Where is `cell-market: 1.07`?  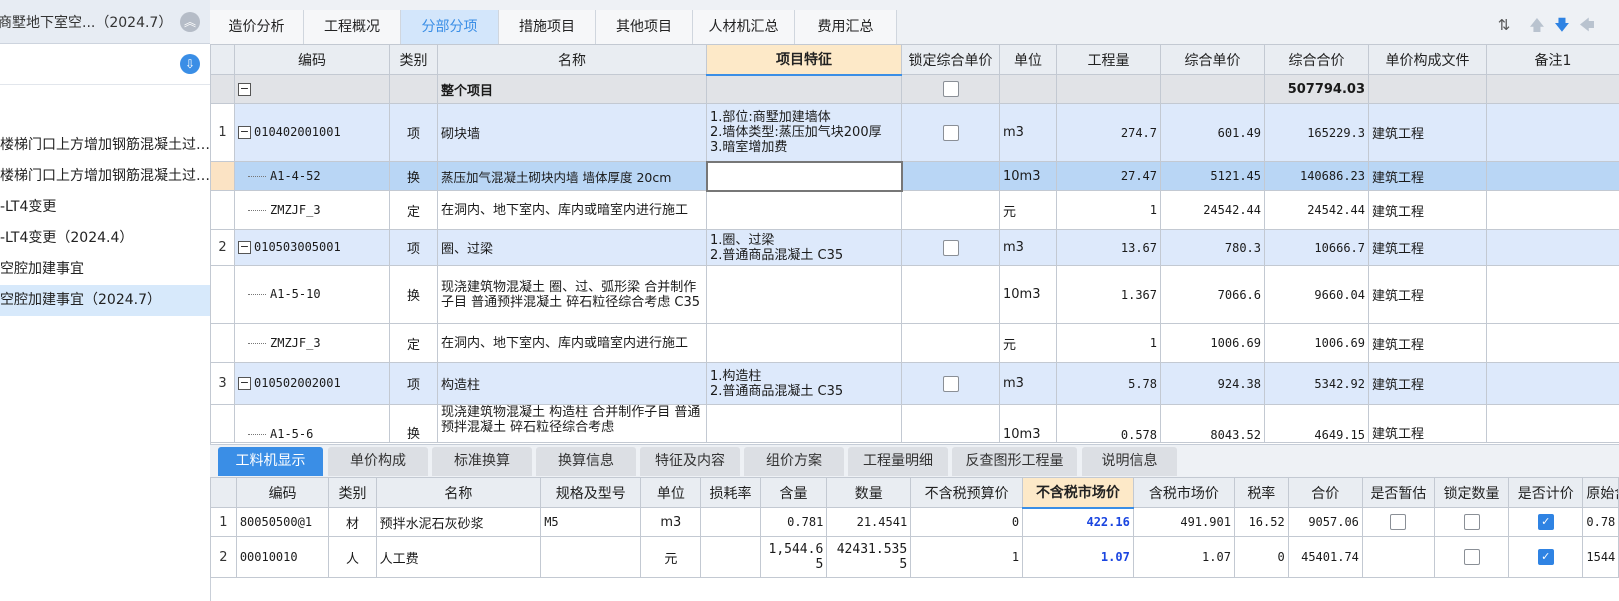
cell-market: 1.07 is located at coordinates (1078, 557).